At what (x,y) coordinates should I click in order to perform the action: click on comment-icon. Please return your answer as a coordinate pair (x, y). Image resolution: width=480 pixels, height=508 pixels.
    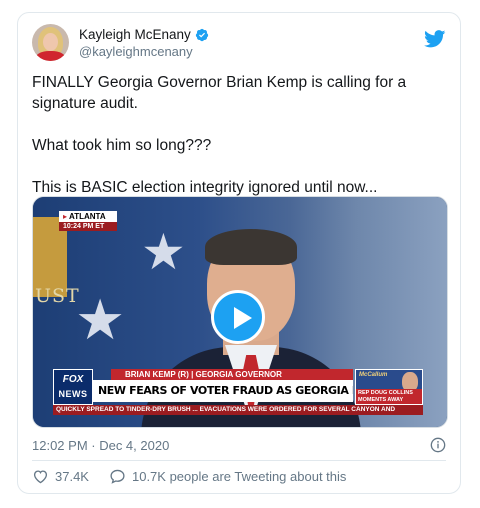
    Looking at the image, I should click on (117, 476).